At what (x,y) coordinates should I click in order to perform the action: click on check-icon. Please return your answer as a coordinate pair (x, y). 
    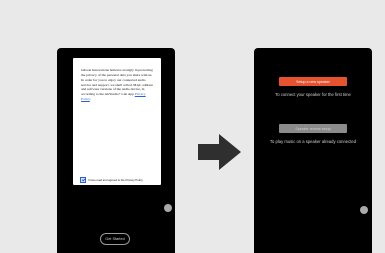
    Looking at the image, I should click on (83, 179).